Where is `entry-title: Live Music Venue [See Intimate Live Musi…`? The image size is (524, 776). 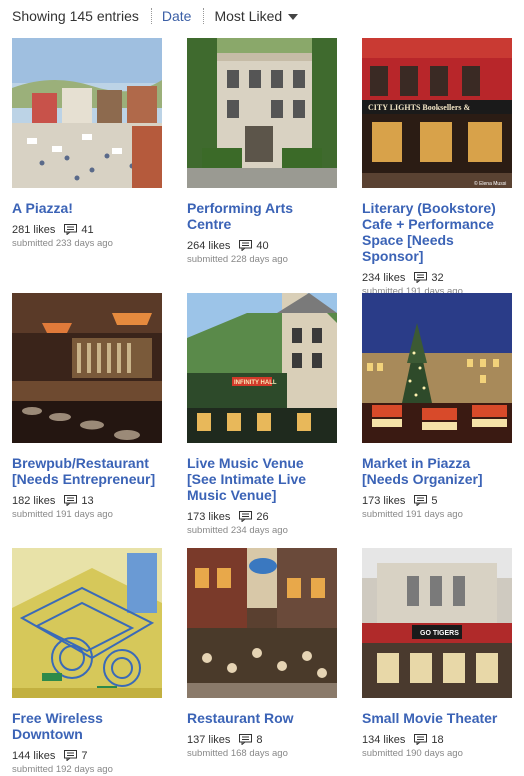 entry-title: Live Music Venue [See Intimate Live Musi… is located at coordinates (262, 479).